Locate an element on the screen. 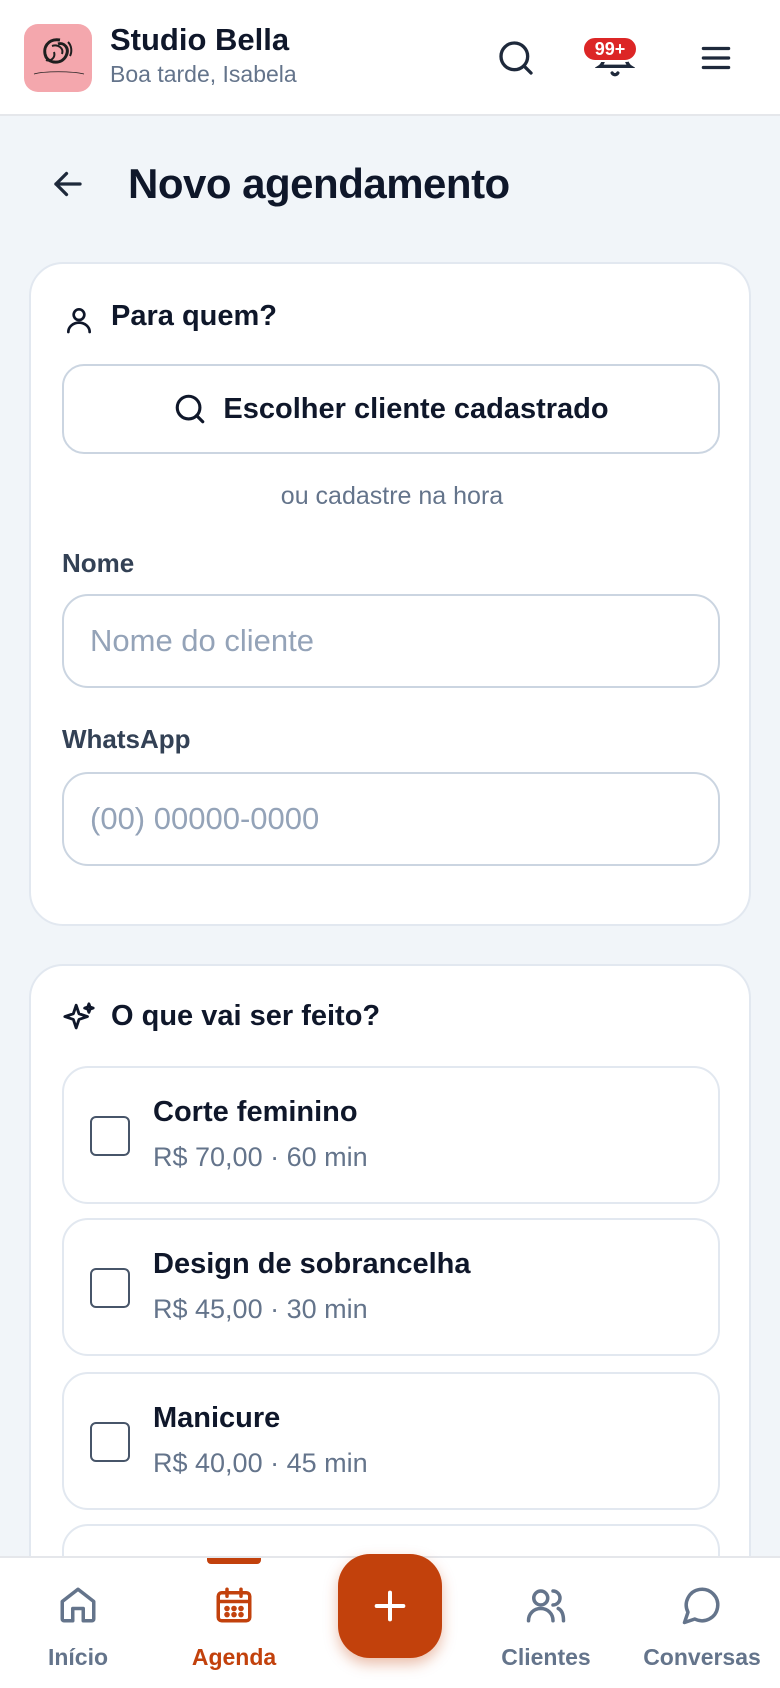 The image size is (780, 1688). notification-badge: 99+ is located at coordinates (610, 49).